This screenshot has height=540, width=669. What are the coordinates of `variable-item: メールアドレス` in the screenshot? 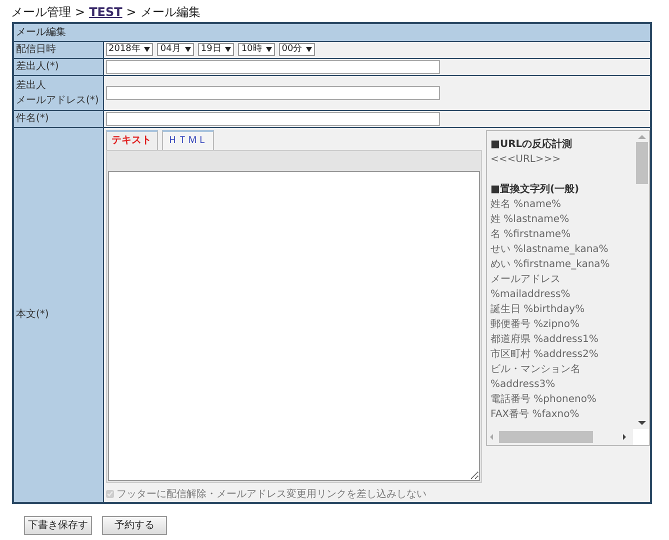 It's located at (526, 279).